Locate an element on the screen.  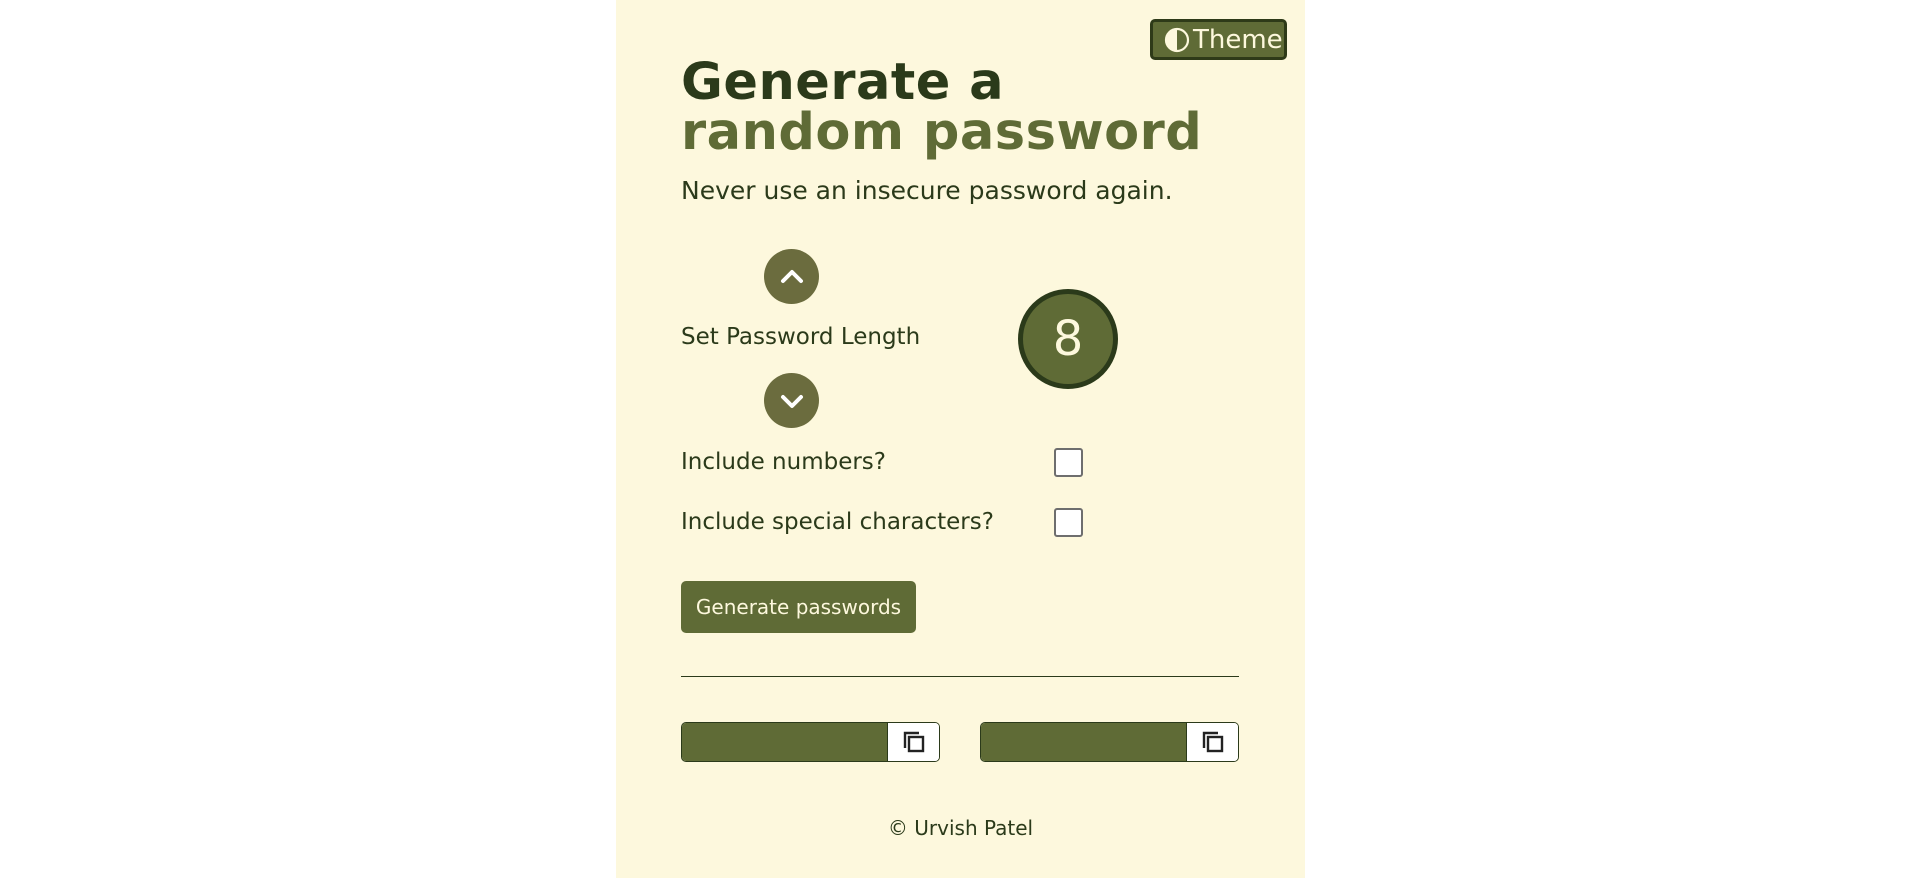
theme-toggle-label: Theme is located at coordinates (1238, 39).